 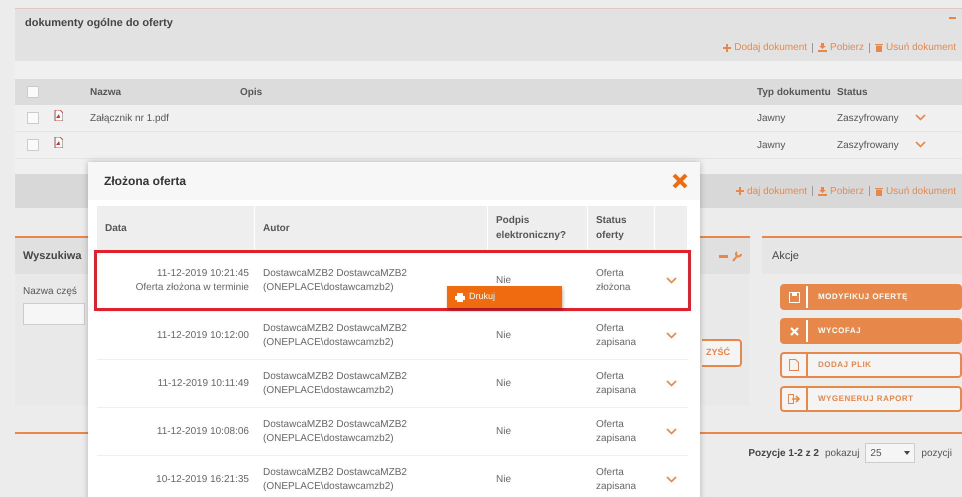 I want to click on action-button: MODYFIKUJ OFERTĘ, so click(x=871, y=297).